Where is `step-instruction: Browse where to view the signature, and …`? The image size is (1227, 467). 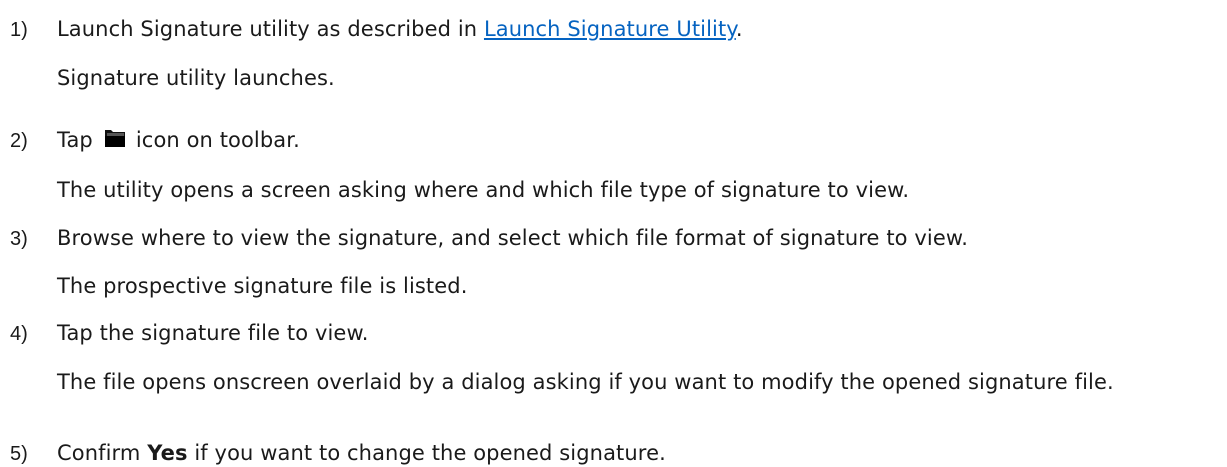
step-instruction: Browse where to view the signature, and … is located at coordinates (512, 238).